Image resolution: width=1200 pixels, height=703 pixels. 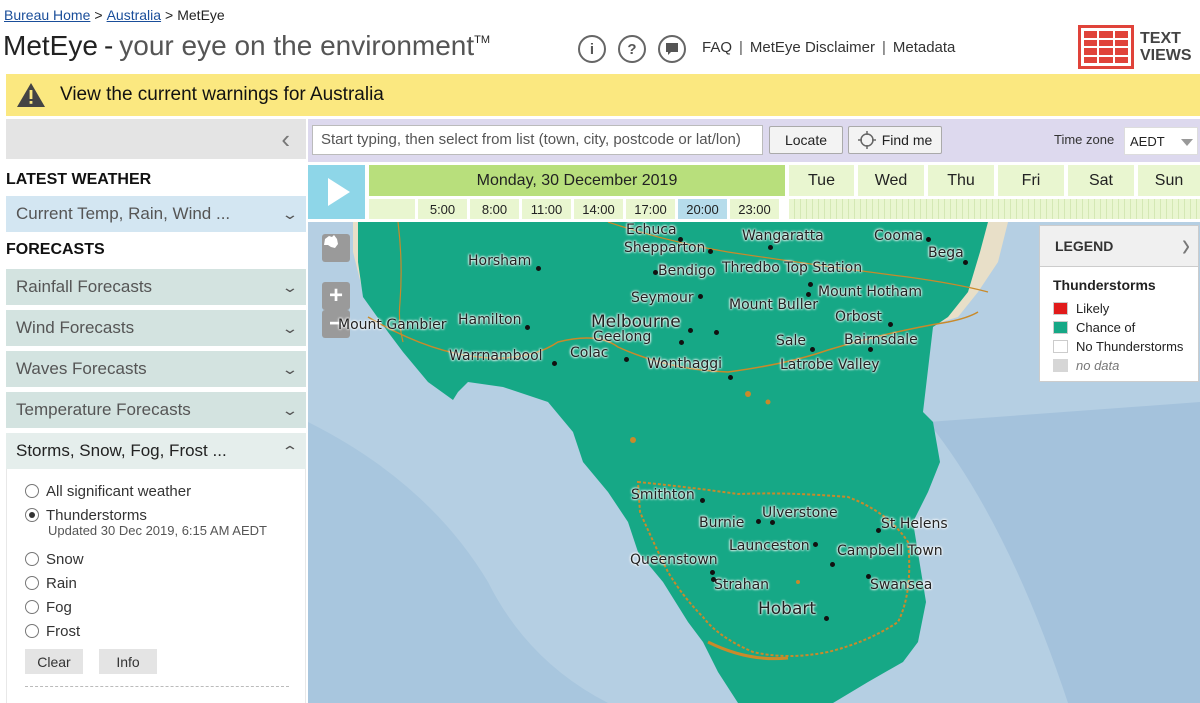 I want to click on text-views-label: TEXT VIEWS, so click(x=1170, y=47).